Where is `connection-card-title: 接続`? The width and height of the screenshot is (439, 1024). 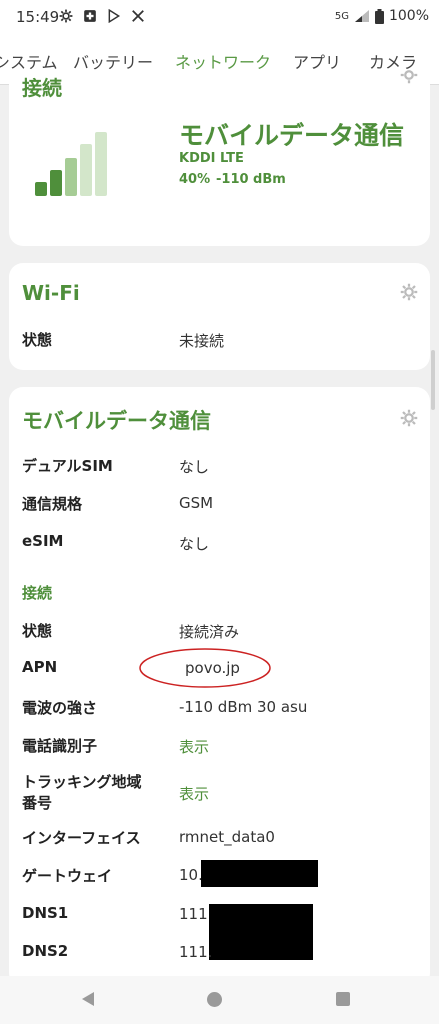 connection-card-title: 接続 is located at coordinates (42, 88).